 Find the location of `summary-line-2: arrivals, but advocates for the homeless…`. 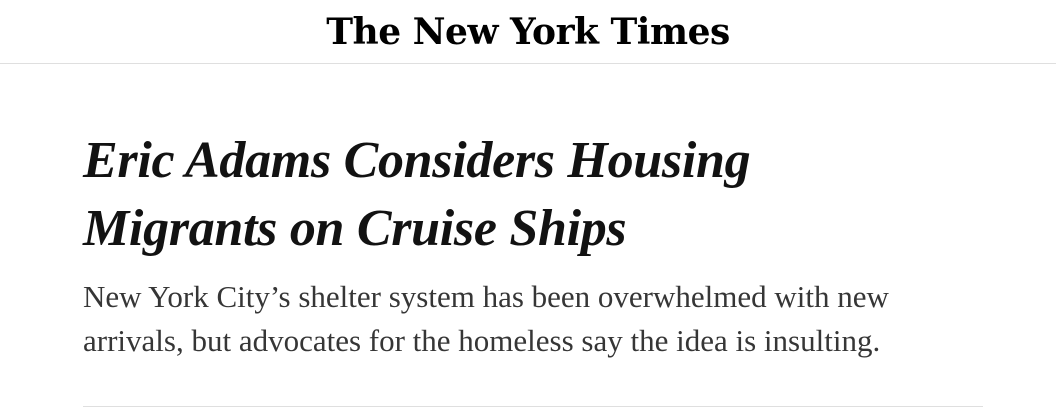

summary-line-2: arrivals, but advocates for the homeless… is located at coordinates (482, 340).